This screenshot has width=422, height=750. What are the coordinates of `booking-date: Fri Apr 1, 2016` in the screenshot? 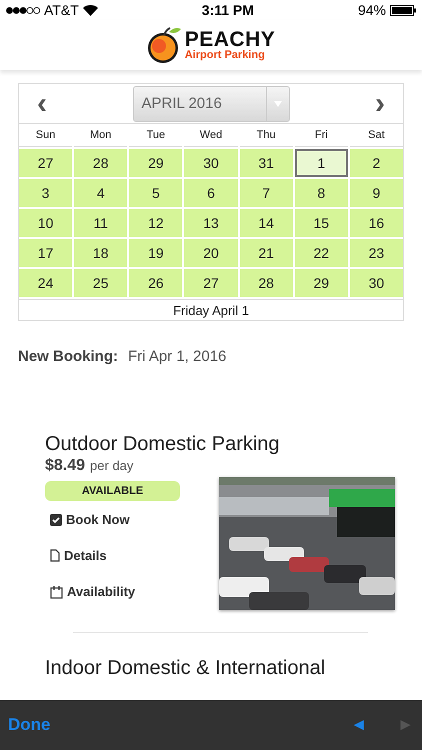 It's located at (177, 356).